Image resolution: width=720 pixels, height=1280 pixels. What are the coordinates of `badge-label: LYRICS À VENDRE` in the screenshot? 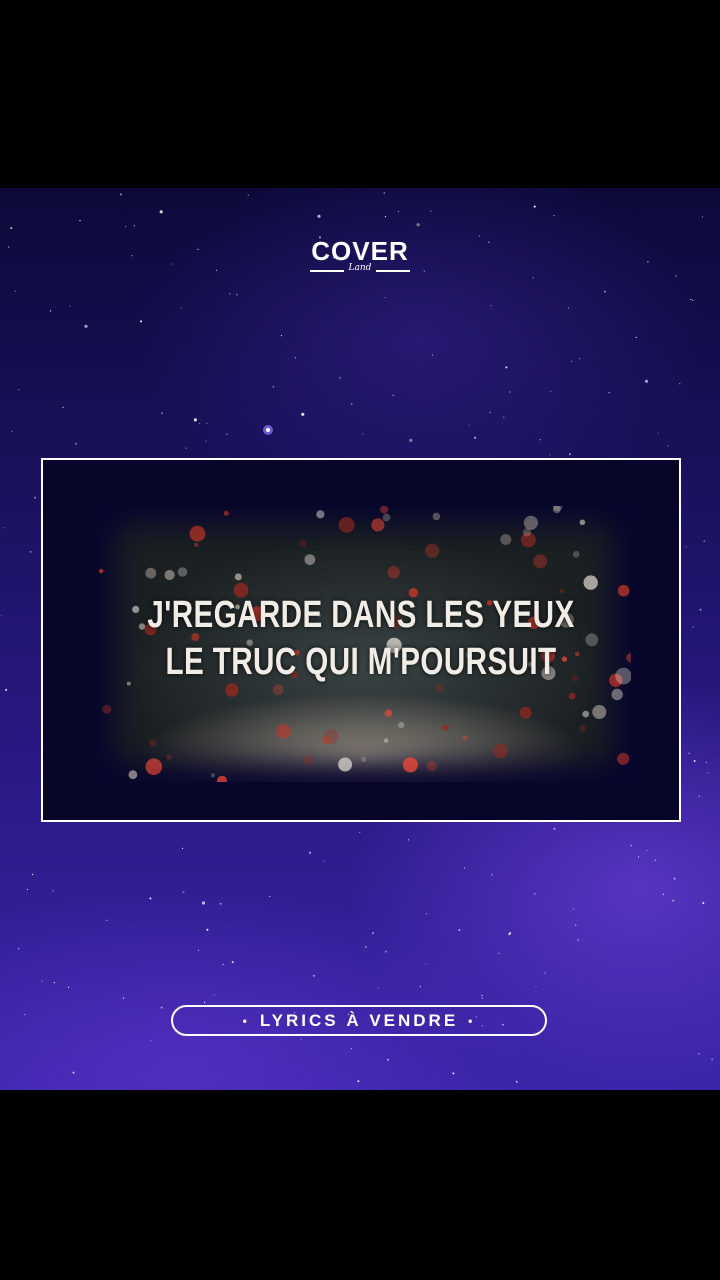 It's located at (359, 1020).